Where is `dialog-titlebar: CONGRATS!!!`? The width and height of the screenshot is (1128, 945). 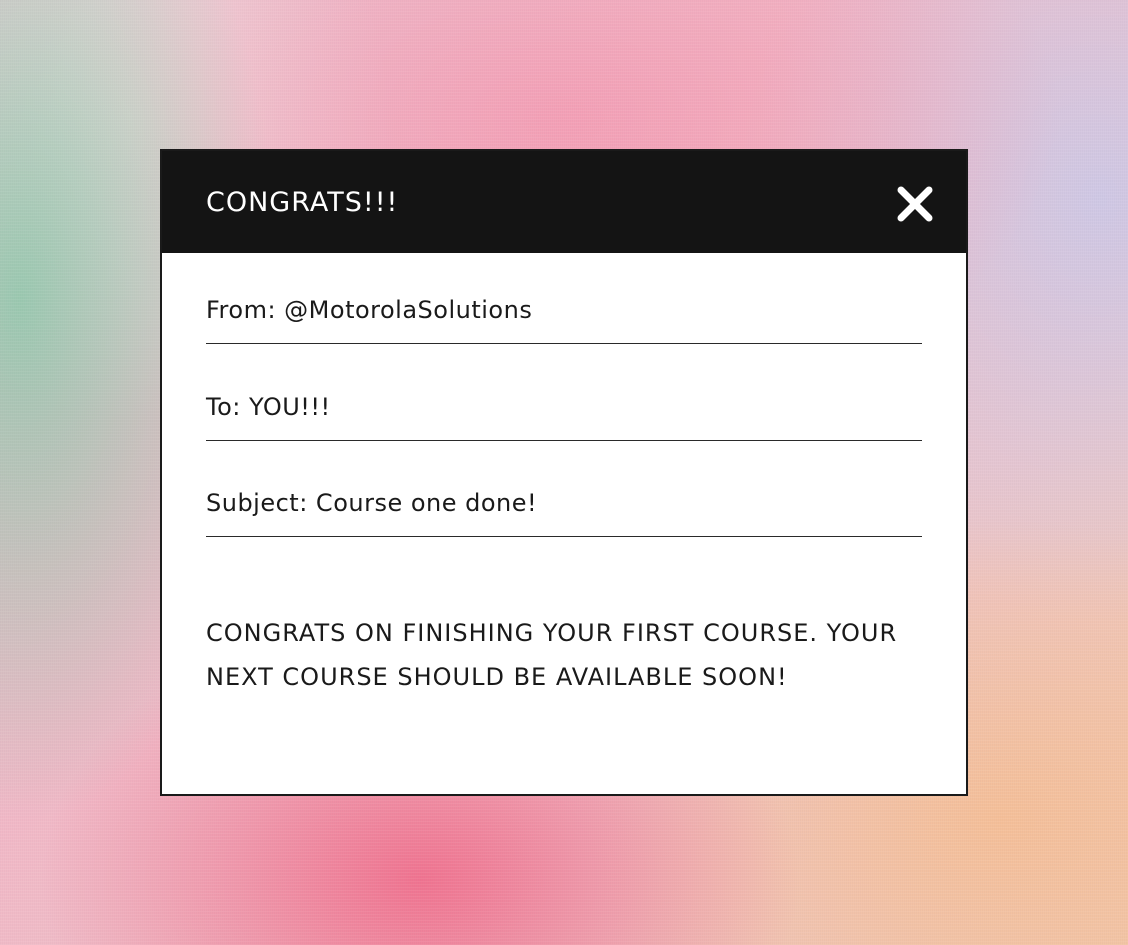 dialog-titlebar: CONGRATS!!! is located at coordinates (564, 202).